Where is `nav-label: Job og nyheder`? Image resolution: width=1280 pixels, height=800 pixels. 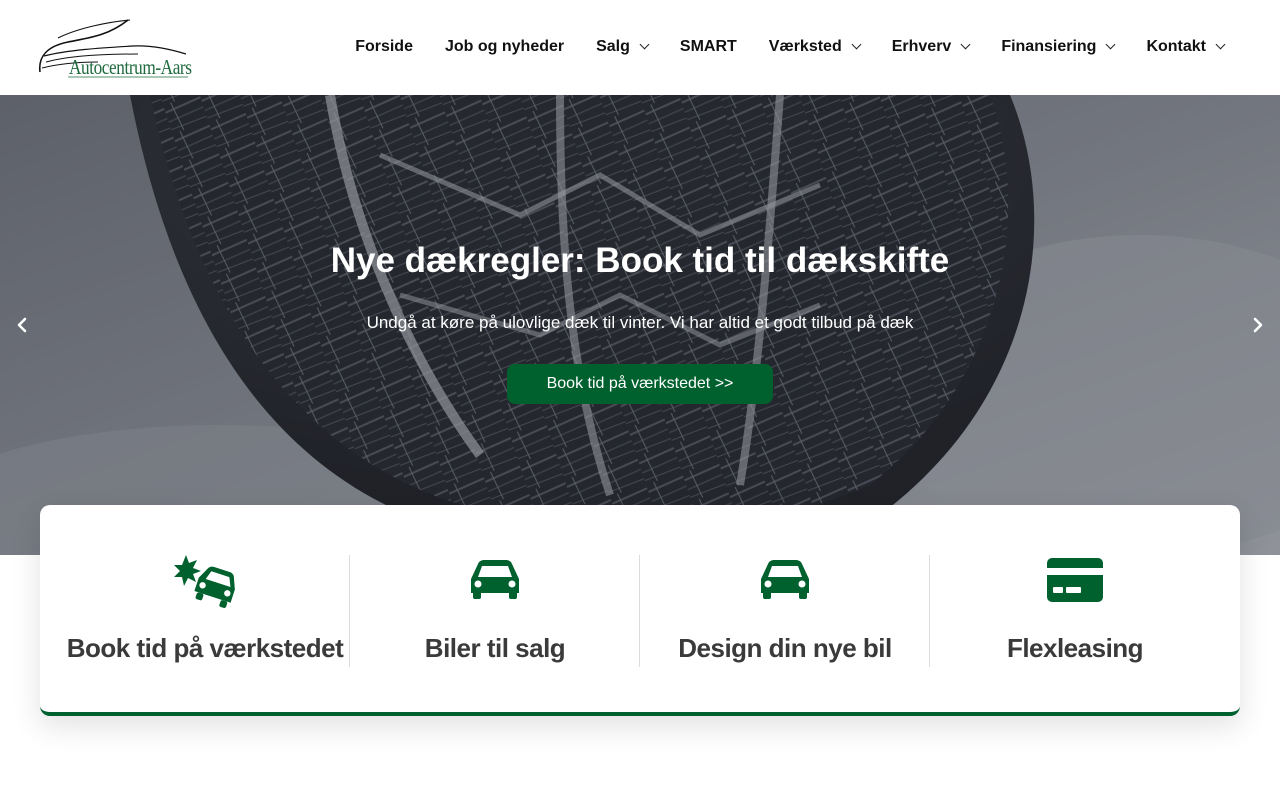
nav-label: Job og nyheder is located at coordinates (504, 46).